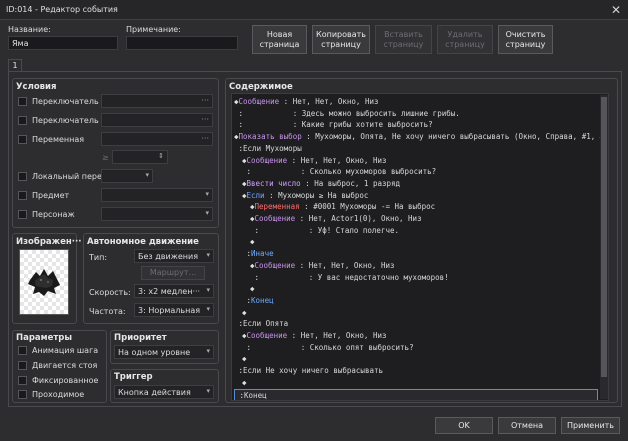 The height and width of the screenshot is (441, 628). Describe the element at coordinates (161, 156) in the screenshot. I see `spinner-arrows-icon: ⇕` at that location.